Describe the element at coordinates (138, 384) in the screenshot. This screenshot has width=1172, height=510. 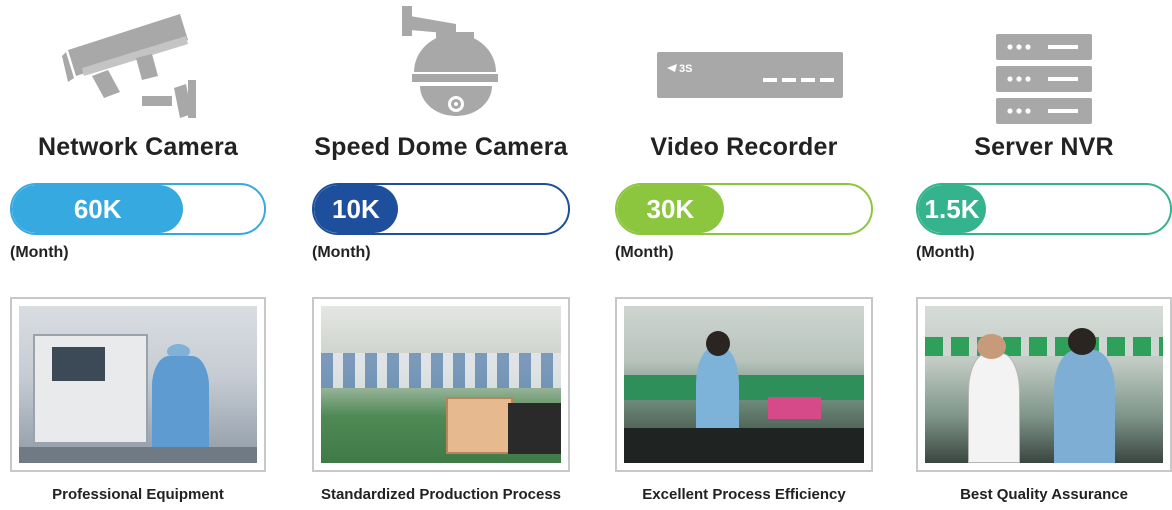
I see `factory-equipment-photo` at that location.